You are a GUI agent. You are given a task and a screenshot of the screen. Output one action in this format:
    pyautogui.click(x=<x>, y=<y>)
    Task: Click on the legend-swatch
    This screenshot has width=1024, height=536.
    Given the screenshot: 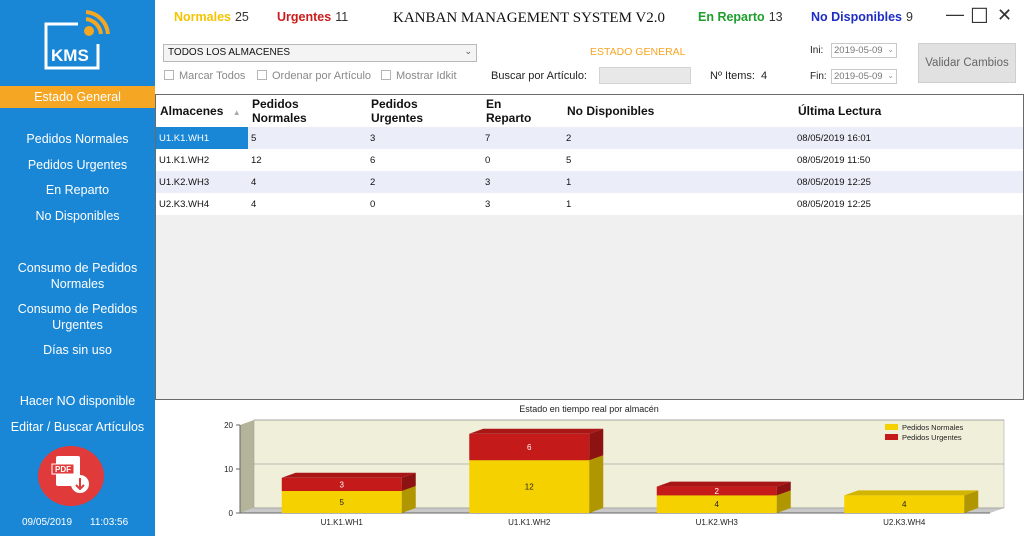 What is the action you would take?
    pyautogui.click(x=891, y=427)
    